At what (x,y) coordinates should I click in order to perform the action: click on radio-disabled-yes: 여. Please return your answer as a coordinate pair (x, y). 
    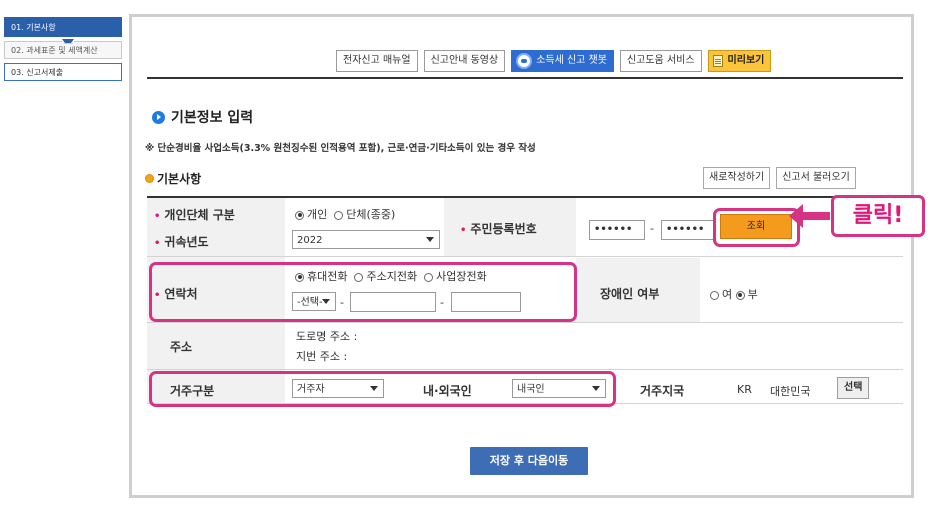
    Looking at the image, I should click on (721, 294).